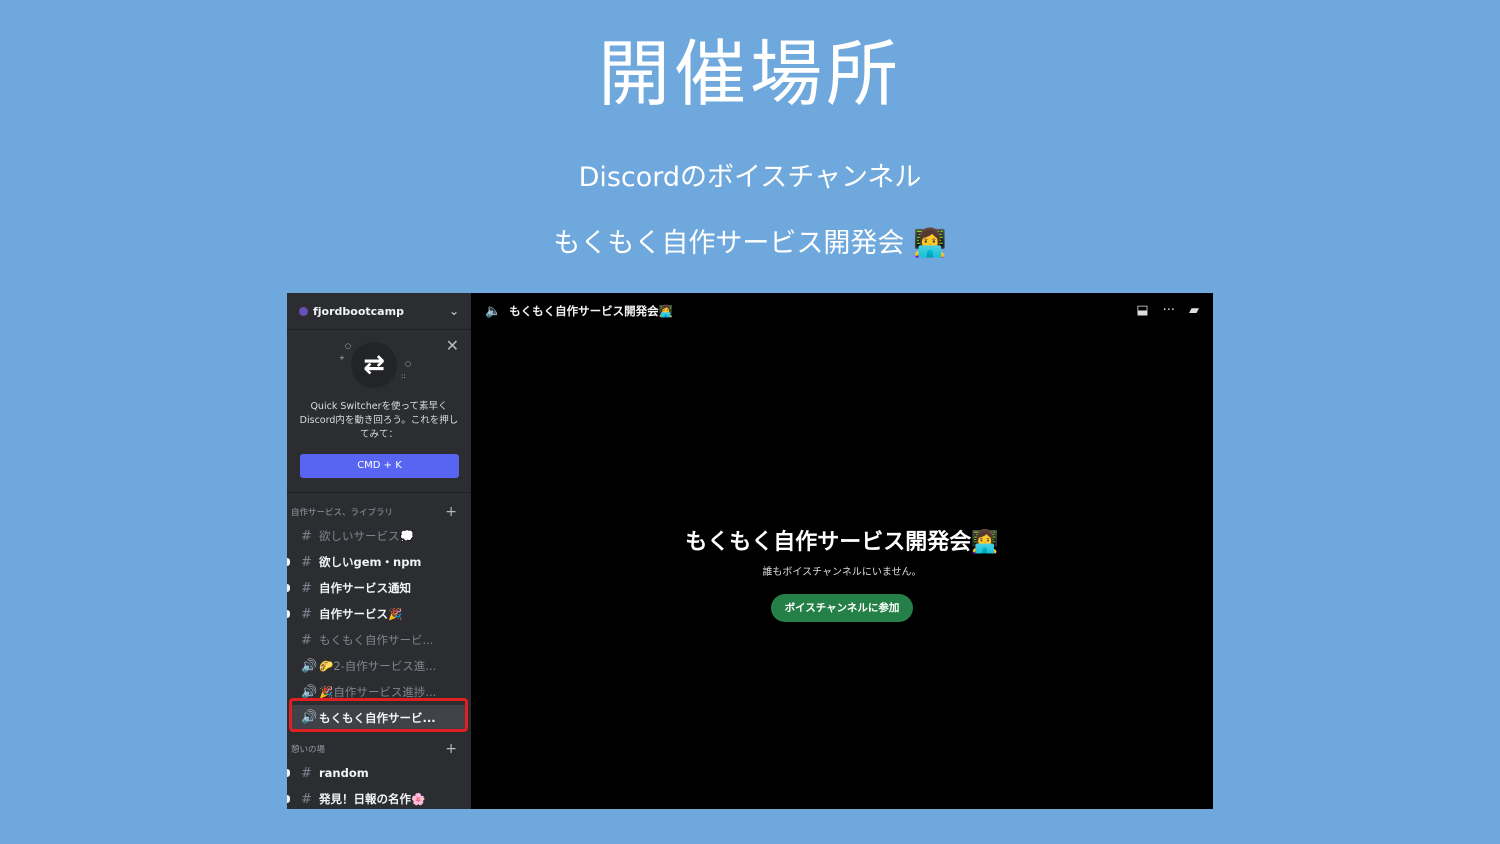 This screenshot has height=844, width=1500. Describe the element at coordinates (366, 536) in the screenshot. I see `channel-name: 欲しいサービス💭` at that location.